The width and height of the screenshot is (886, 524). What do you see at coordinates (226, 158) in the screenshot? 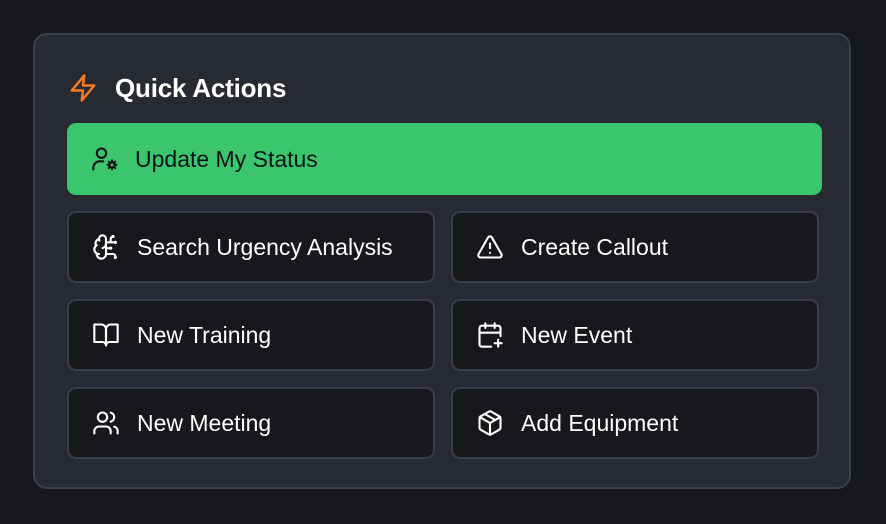
I see `update-my-status-label: Update My Status` at bounding box center [226, 158].